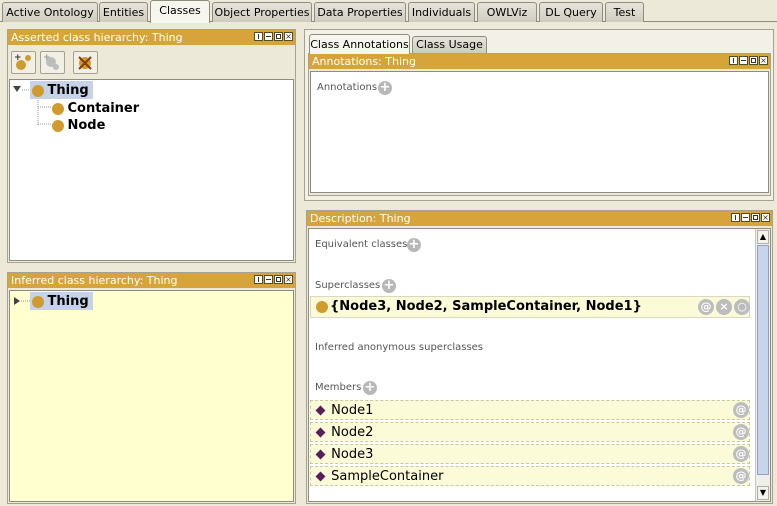 The image size is (777, 506). I want to click on description-header: Description: Thing ×, so click(539, 218).